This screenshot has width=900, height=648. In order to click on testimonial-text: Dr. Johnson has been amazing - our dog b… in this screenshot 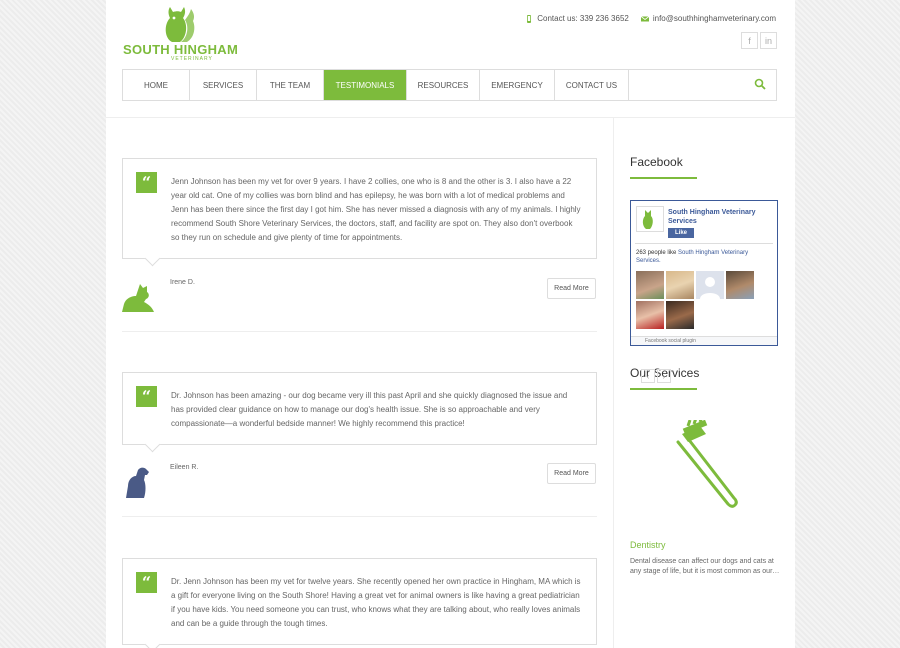, I will do `click(369, 409)`.